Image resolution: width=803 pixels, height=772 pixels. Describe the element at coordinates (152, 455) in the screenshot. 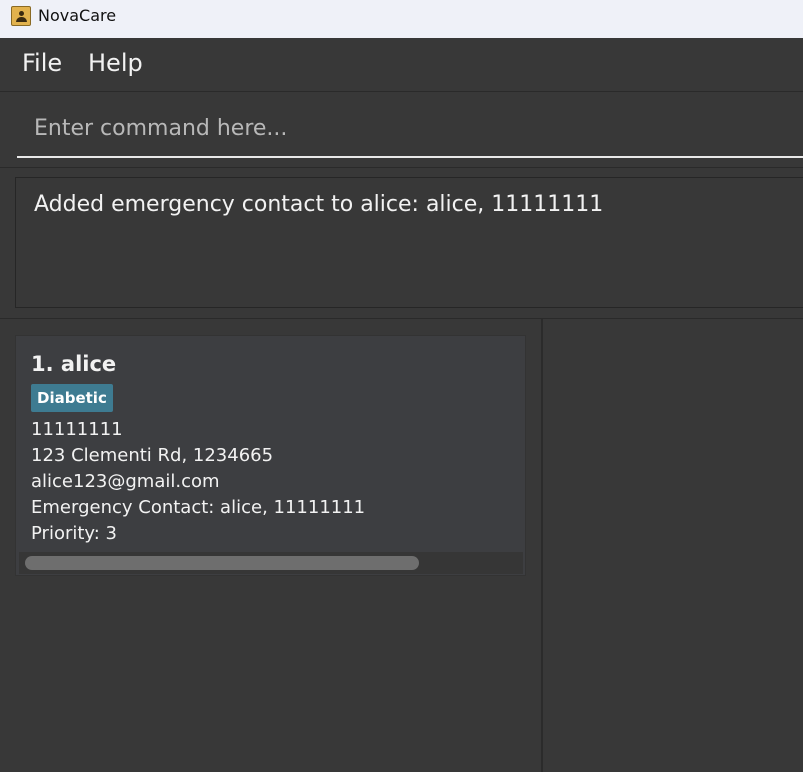

I see `person-address: 123 Clementi Rd, 1234665` at that location.